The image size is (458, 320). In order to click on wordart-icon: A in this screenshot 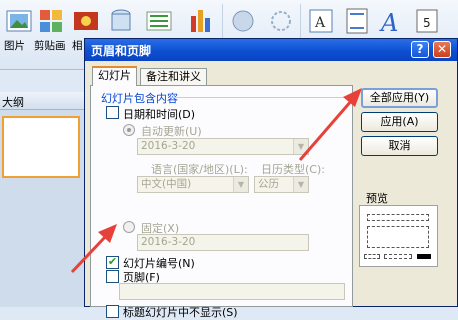, I will do `click(391, 21)`.